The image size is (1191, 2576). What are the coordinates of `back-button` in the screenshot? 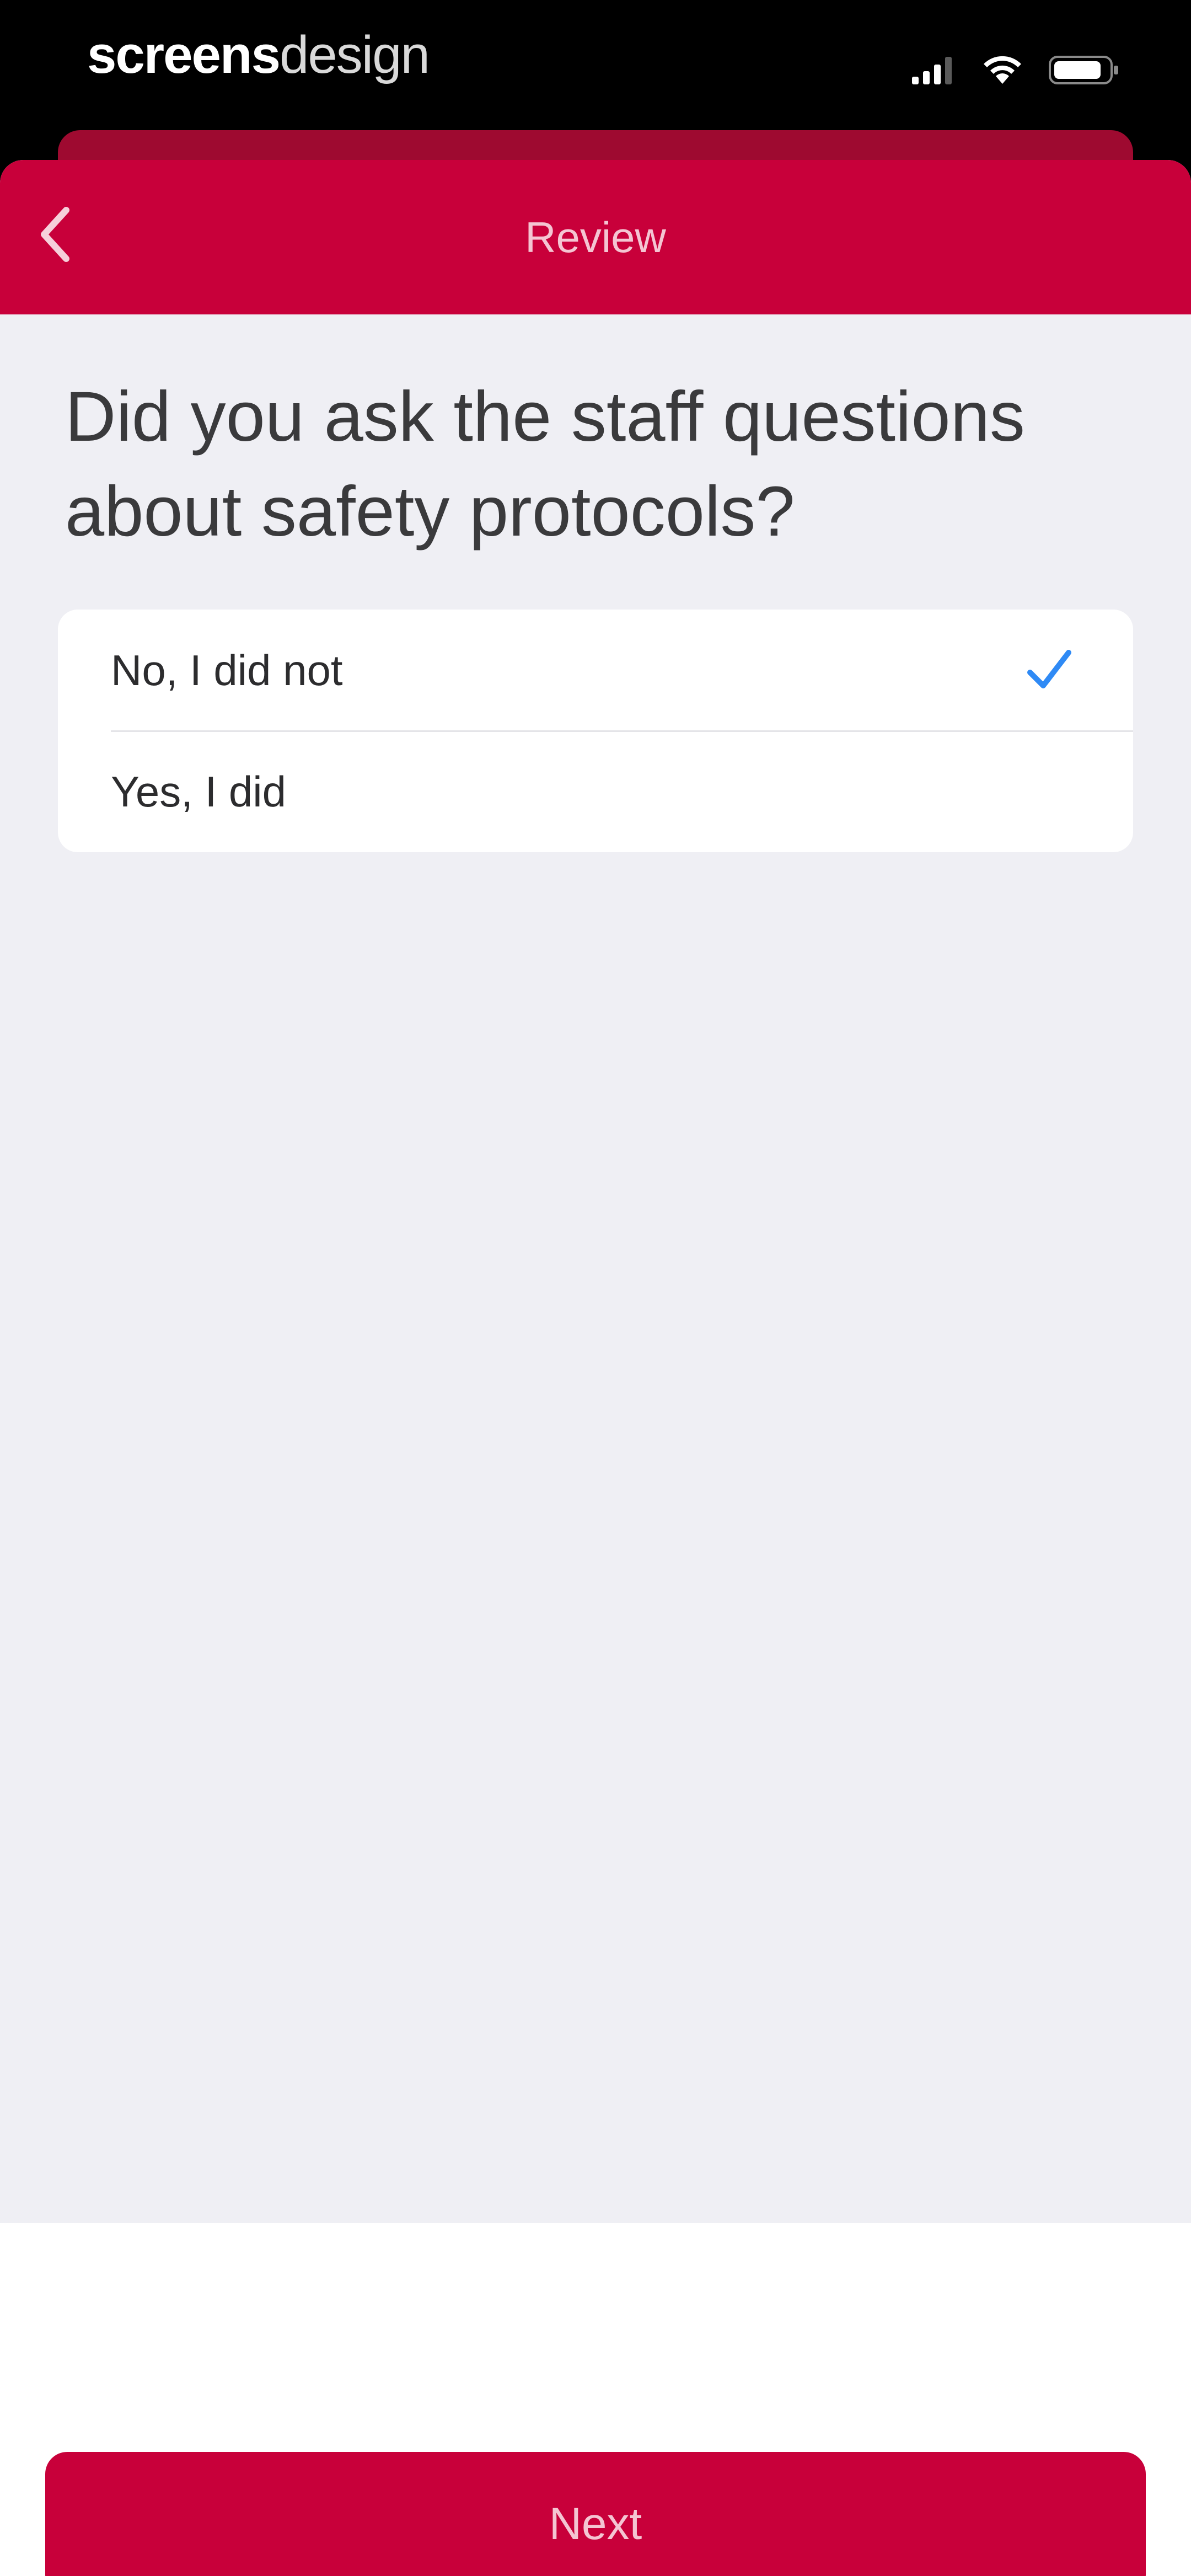 It's located at (55, 234).